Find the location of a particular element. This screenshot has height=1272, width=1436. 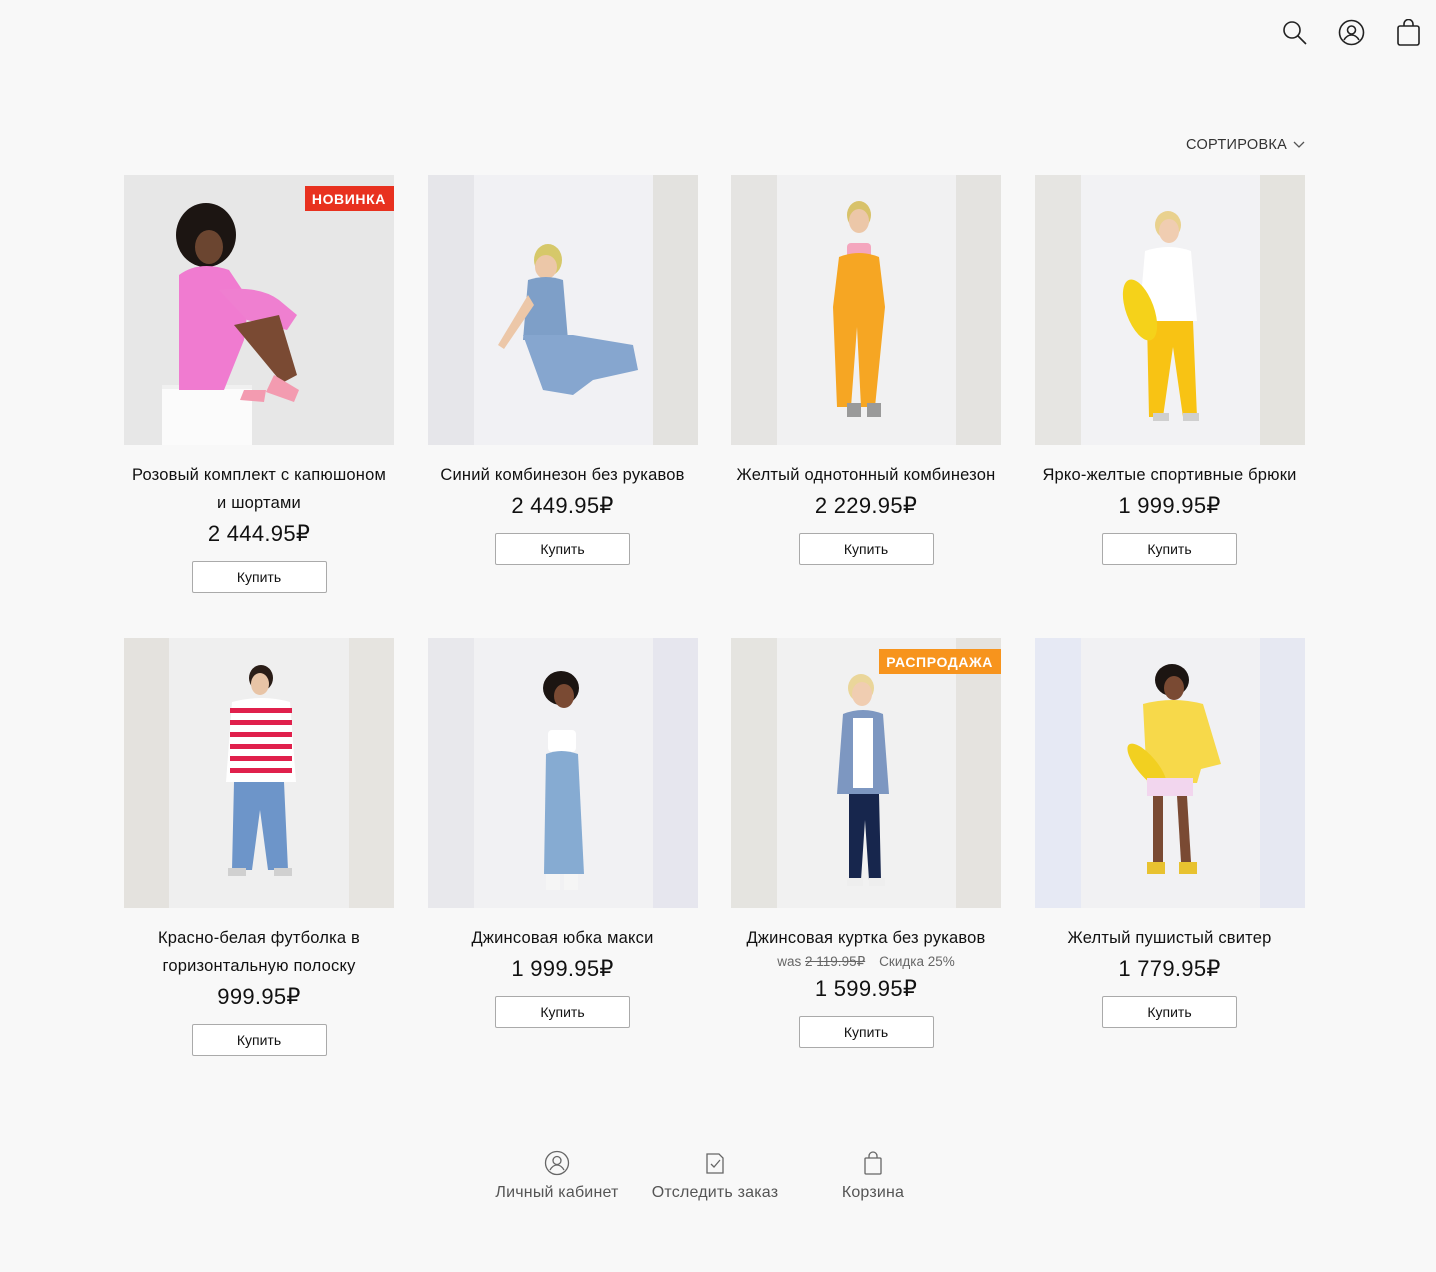

footer-nav: Личный кабинет Отследить заказ Корзина is located at coordinates (715, 1176).